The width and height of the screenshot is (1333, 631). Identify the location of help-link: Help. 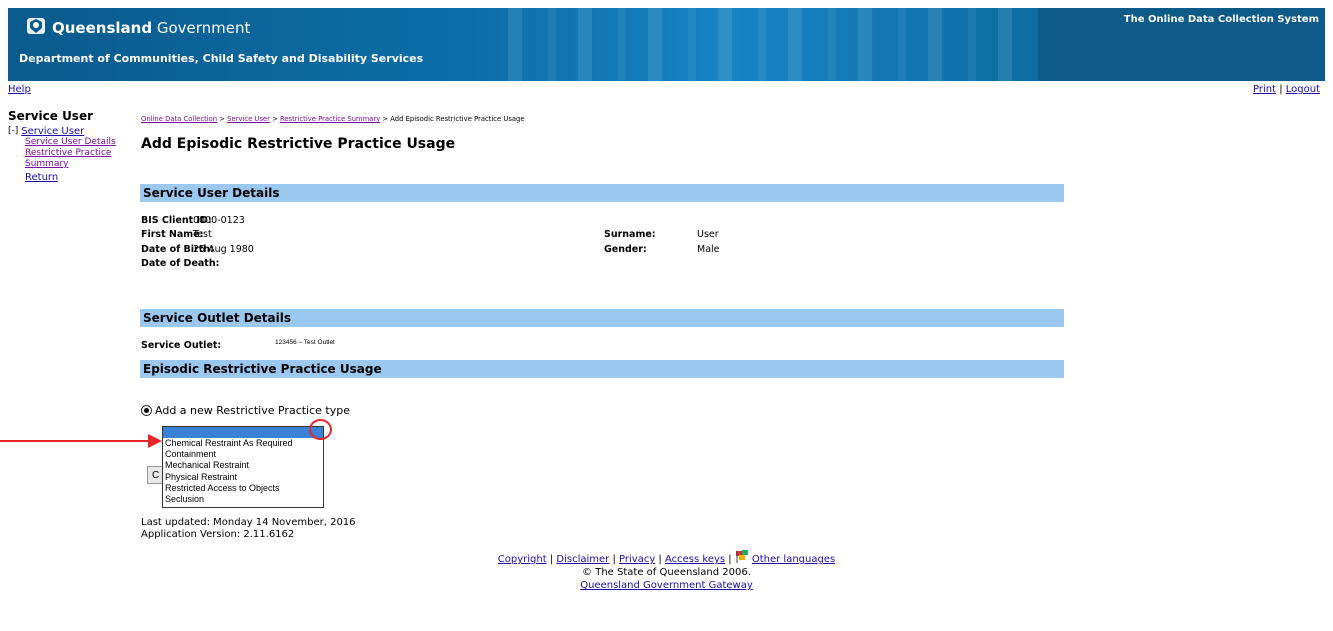
(19, 89).